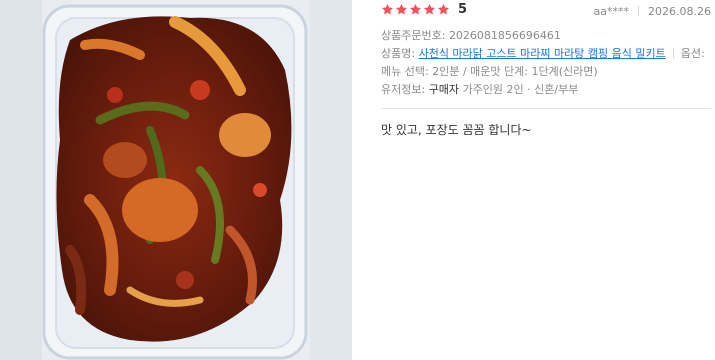 The width and height of the screenshot is (715, 360). What do you see at coordinates (548, 12) in the screenshot?
I see `rating-row: 5 aa**** 2026.08.26` at bounding box center [548, 12].